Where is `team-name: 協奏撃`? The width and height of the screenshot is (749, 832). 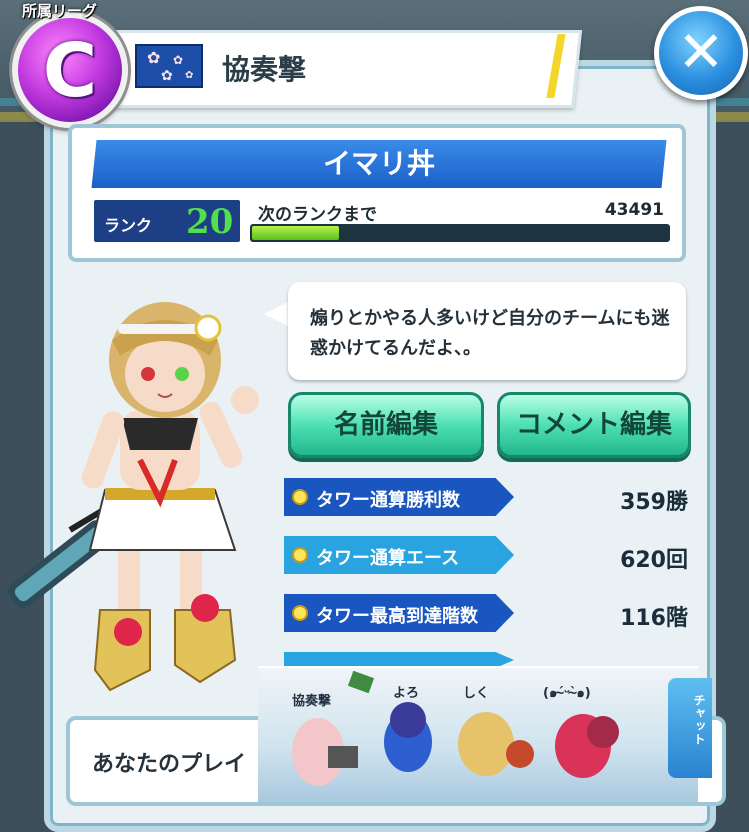 team-name: 協奏撃 is located at coordinates (264, 69).